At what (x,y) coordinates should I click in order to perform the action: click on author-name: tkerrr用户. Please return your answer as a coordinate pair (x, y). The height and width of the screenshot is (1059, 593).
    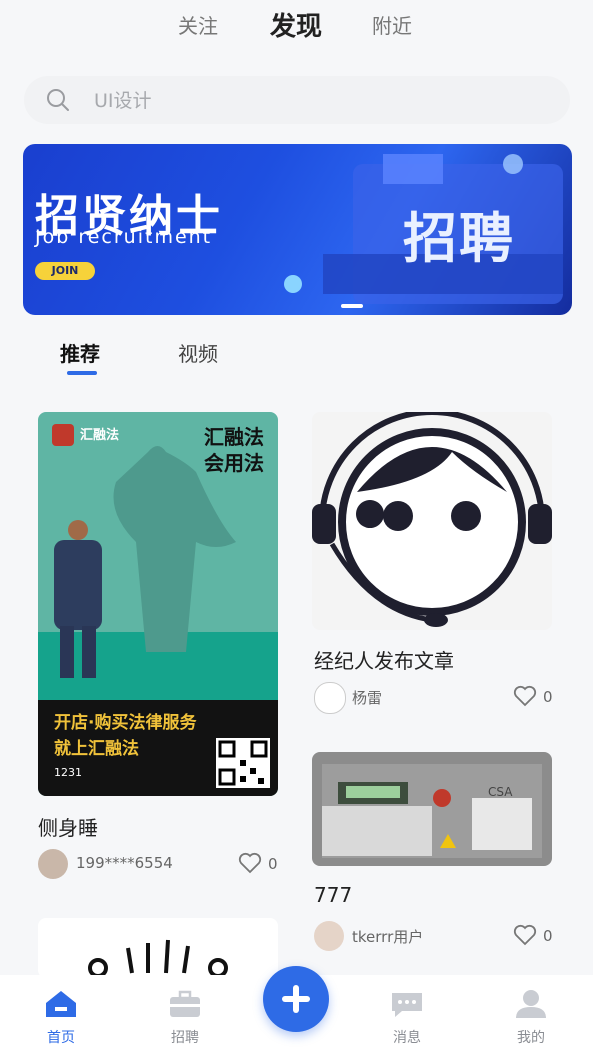
    Looking at the image, I should click on (388, 937).